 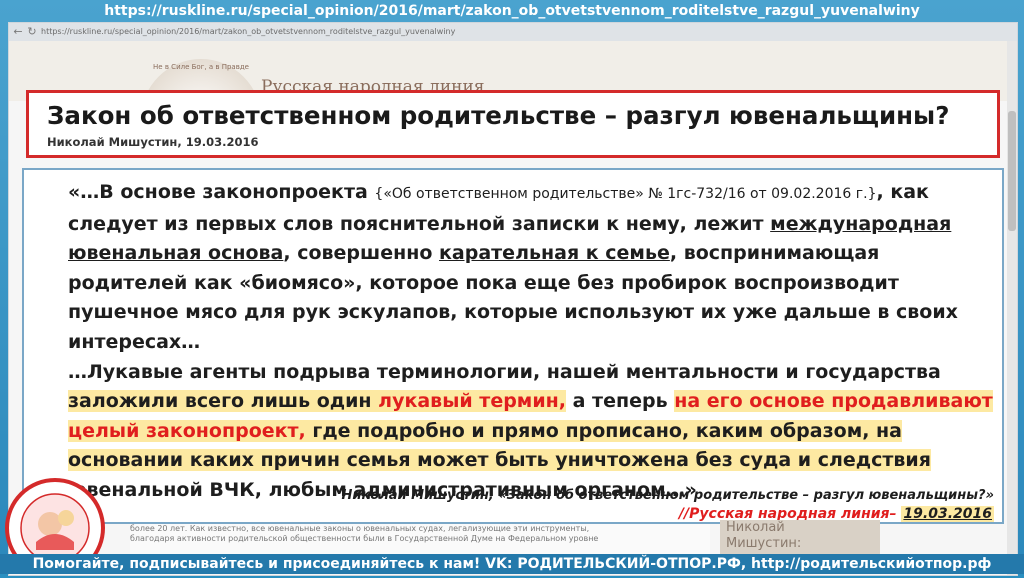 I want to click on background-author-card: Николай Мишустин:, so click(x=800, y=538).